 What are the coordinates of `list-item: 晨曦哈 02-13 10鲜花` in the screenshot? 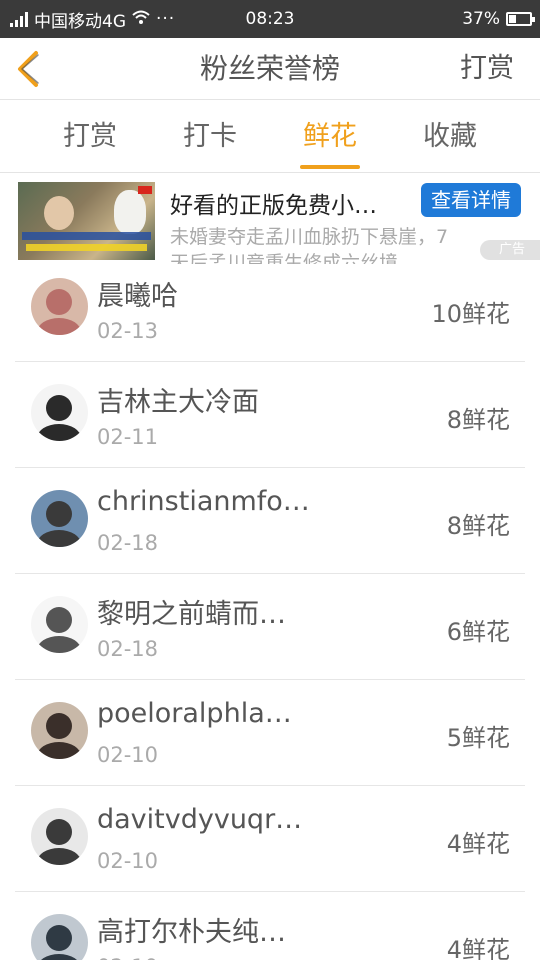 It's located at (270, 309).